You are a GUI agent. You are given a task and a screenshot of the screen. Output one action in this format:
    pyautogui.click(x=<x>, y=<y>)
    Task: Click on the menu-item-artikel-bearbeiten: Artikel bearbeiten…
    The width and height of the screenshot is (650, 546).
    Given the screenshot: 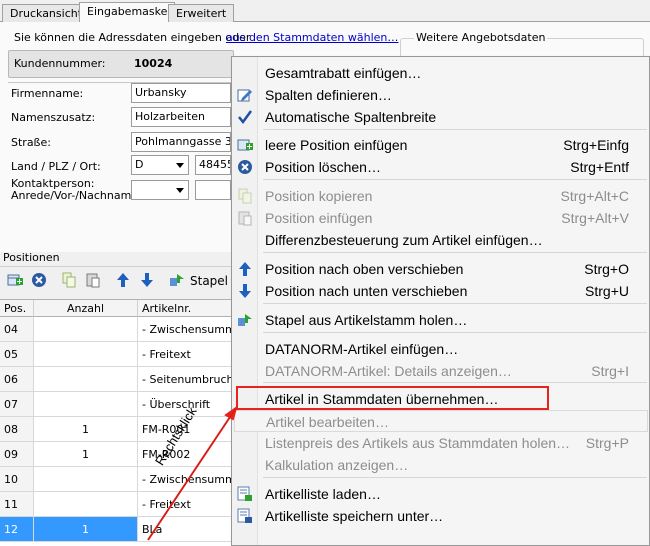 What is the action you would take?
    pyautogui.click(x=441, y=421)
    